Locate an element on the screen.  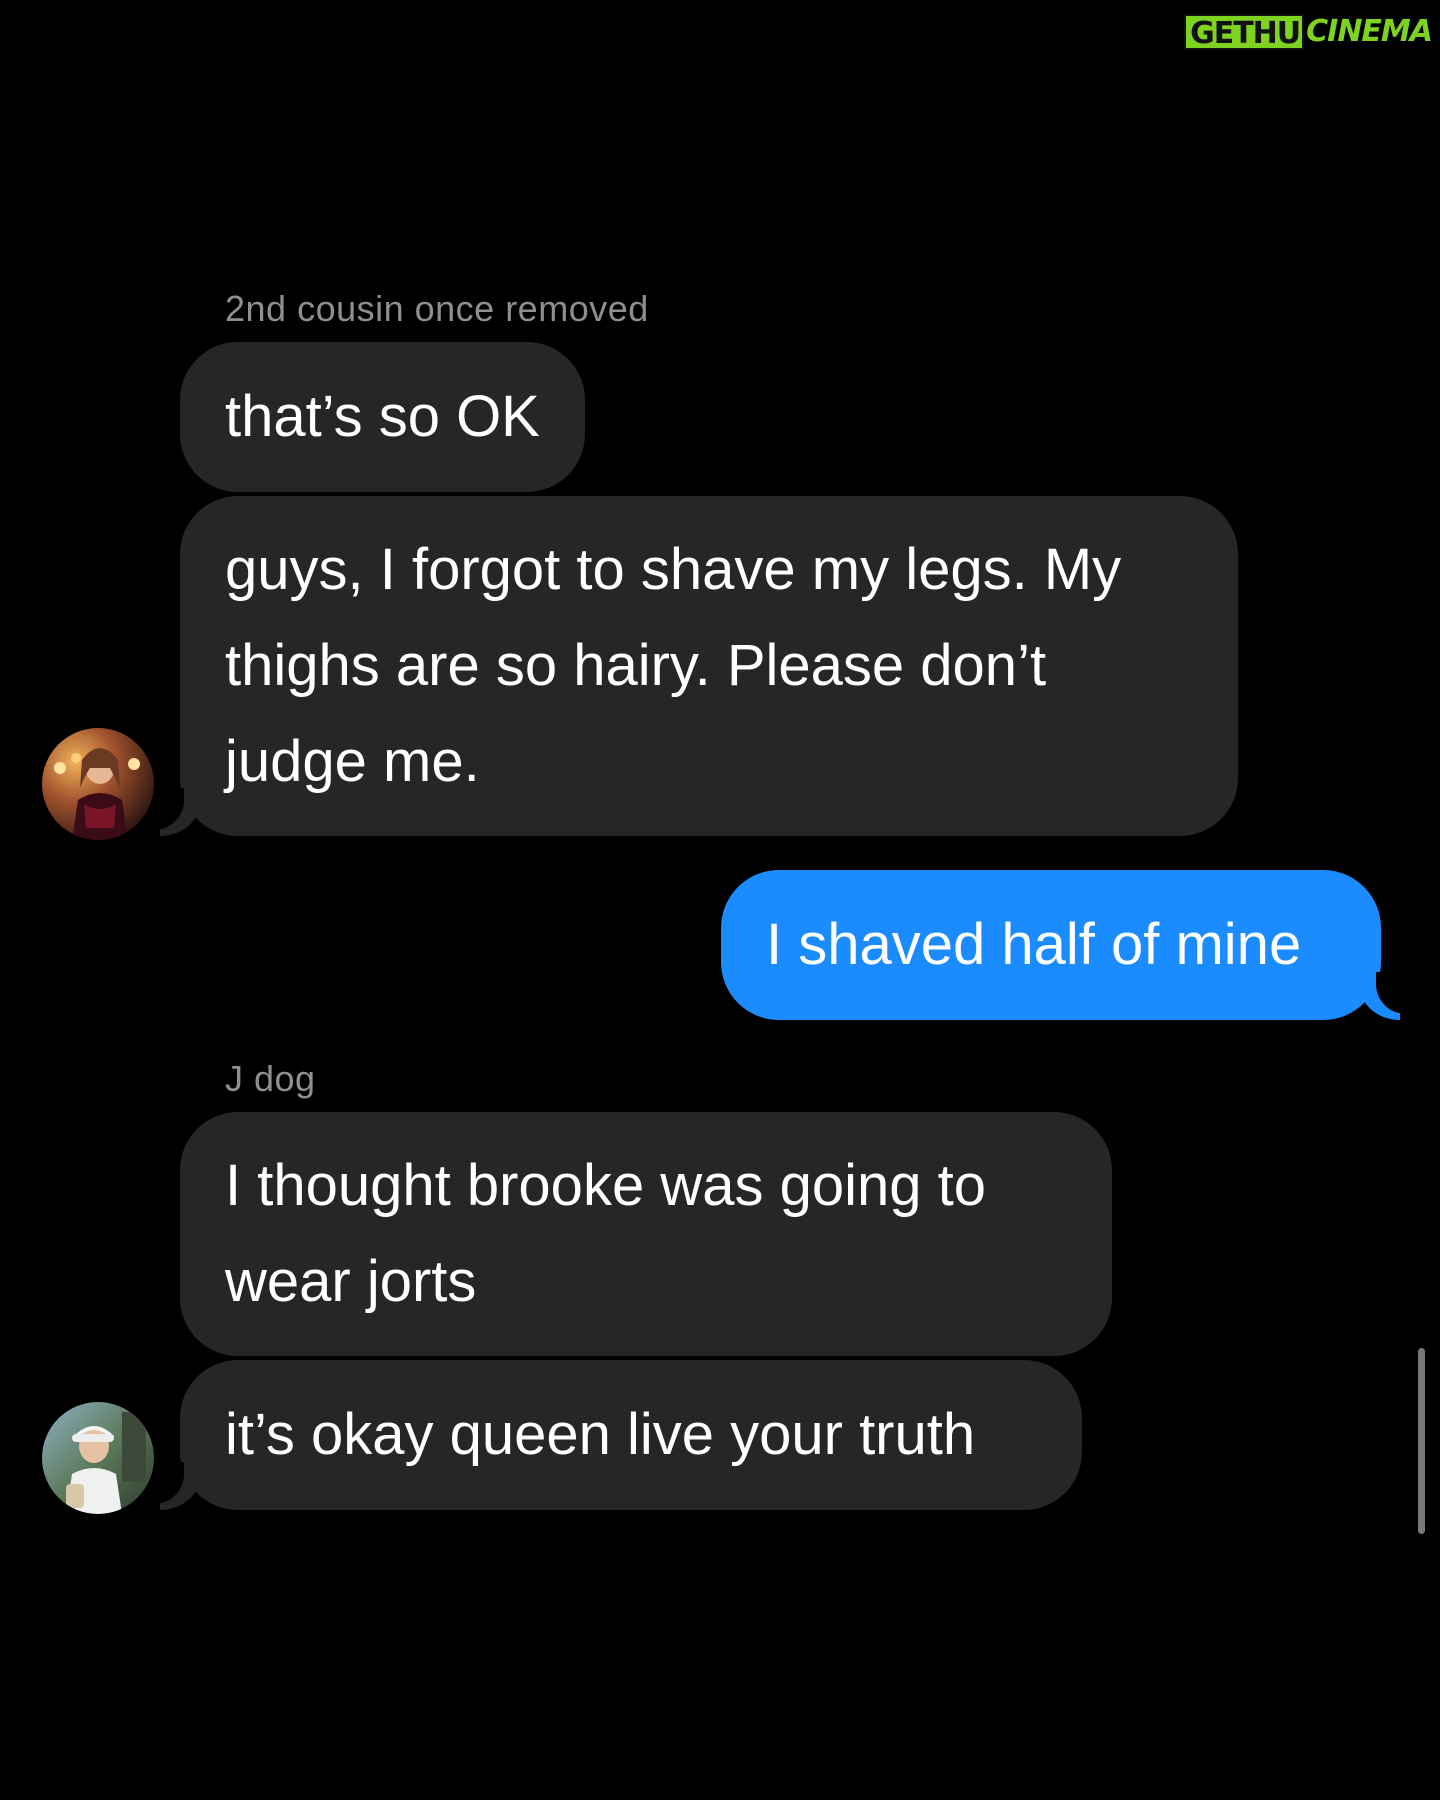
girl-in-white-cap-avatar-icon is located at coordinates (98, 1458).